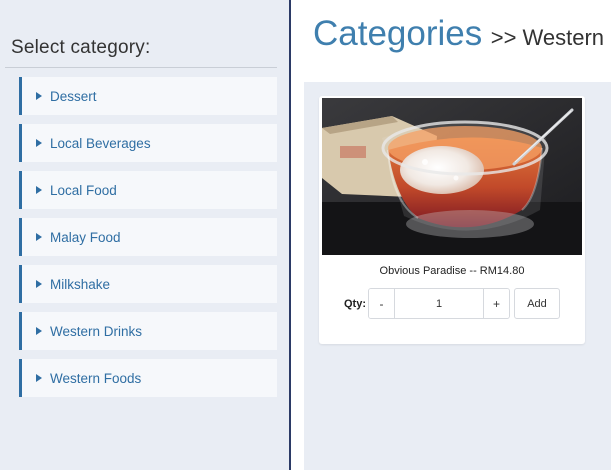 This screenshot has width=611, height=470. Describe the element at coordinates (355, 303) in the screenshot. I see `quantity-label: Qty:` at that location.